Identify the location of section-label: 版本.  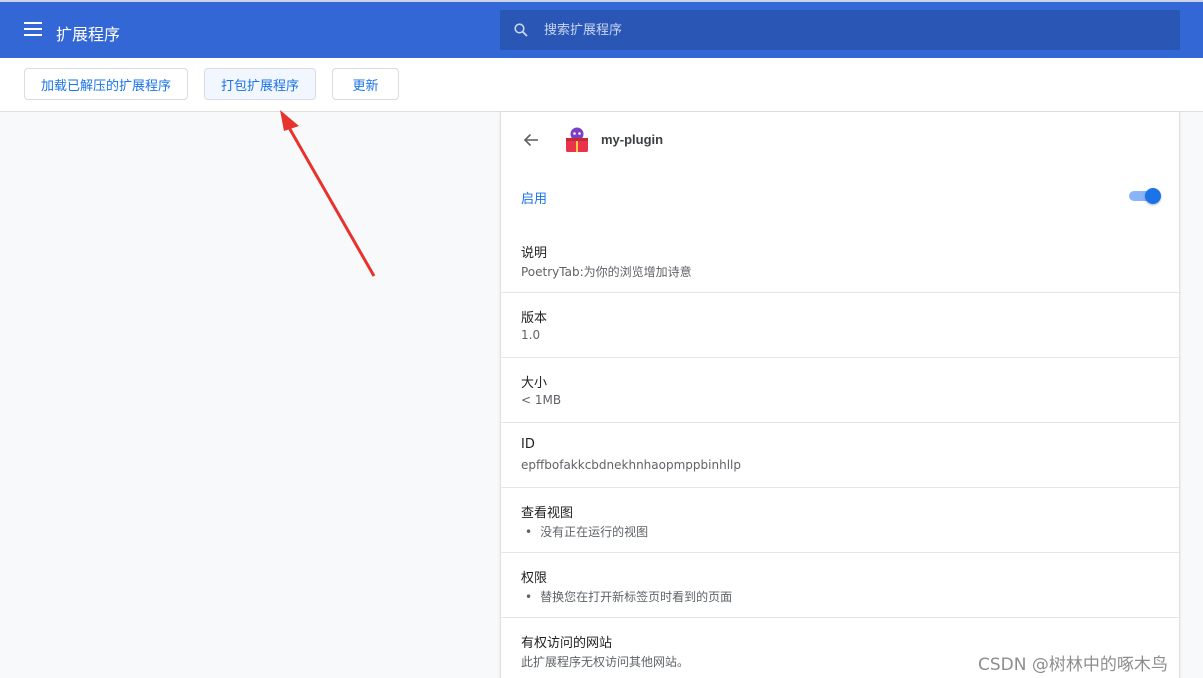
(534, 318).